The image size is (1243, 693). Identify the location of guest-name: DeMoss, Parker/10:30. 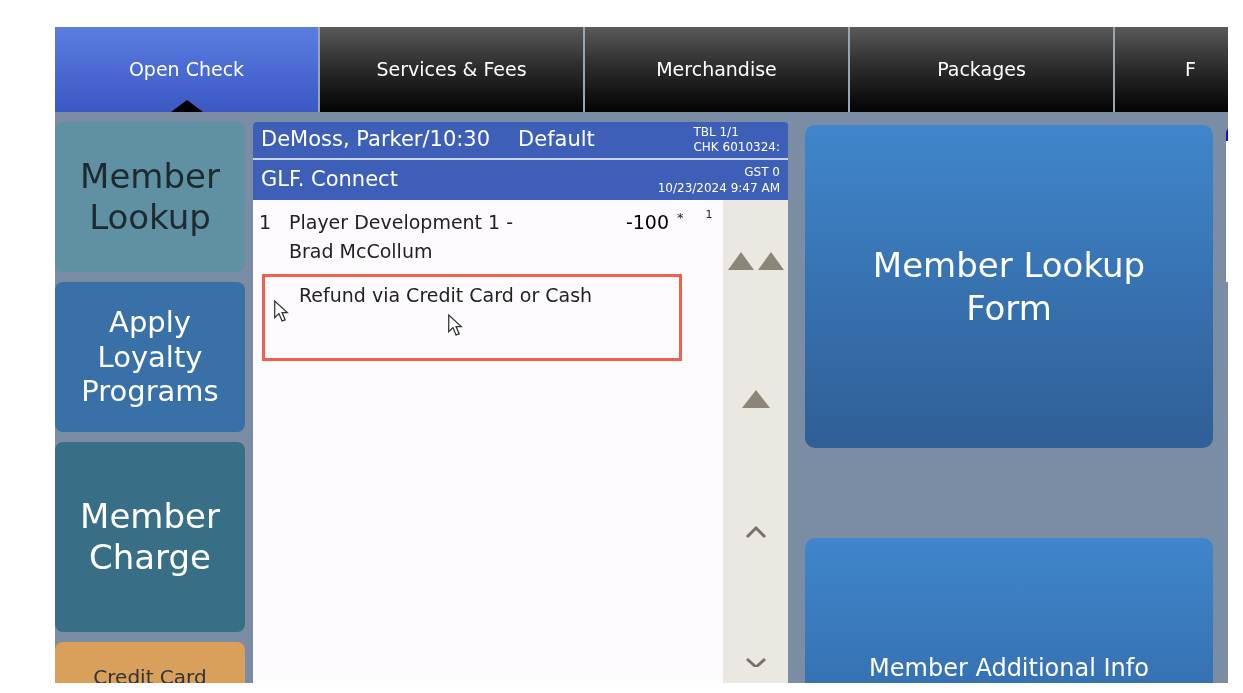
(376, 140).